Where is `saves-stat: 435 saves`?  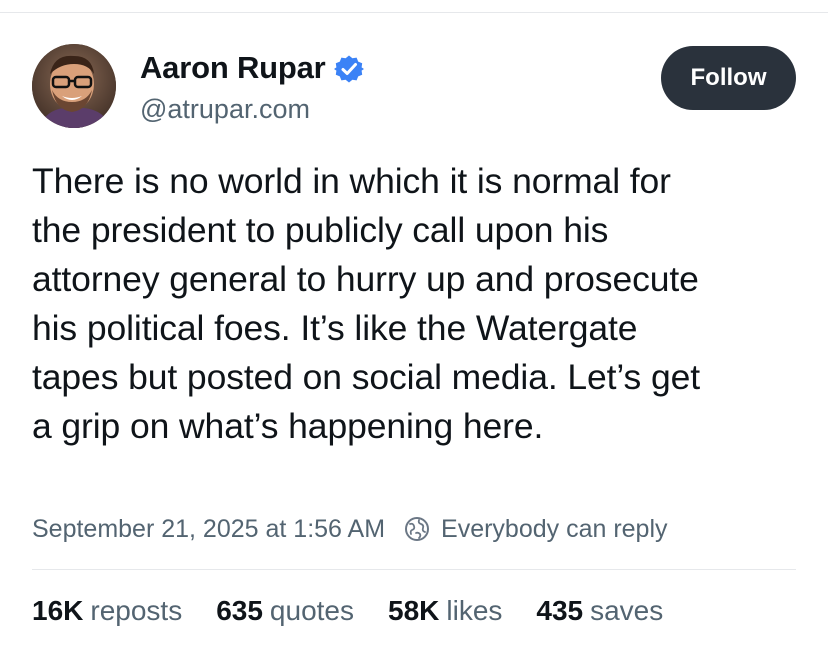
saves-stat: 435 saves is located at coordinates (599, 611).